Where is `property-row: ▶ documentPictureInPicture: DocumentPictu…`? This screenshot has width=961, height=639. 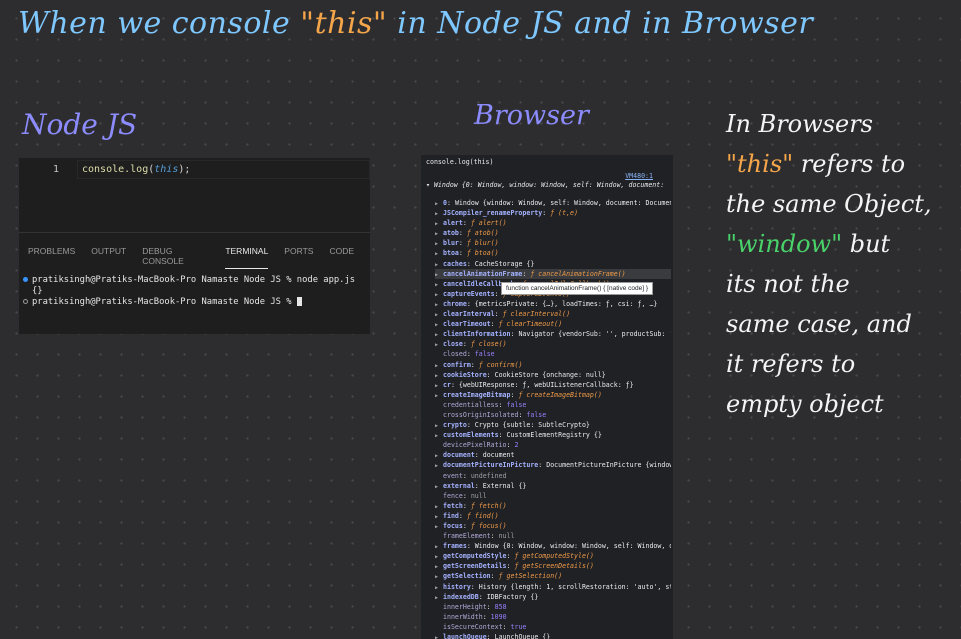
property-row: ▶ documentPictureInPicture: DocumentPictu… is located at coordinates (553, 465).